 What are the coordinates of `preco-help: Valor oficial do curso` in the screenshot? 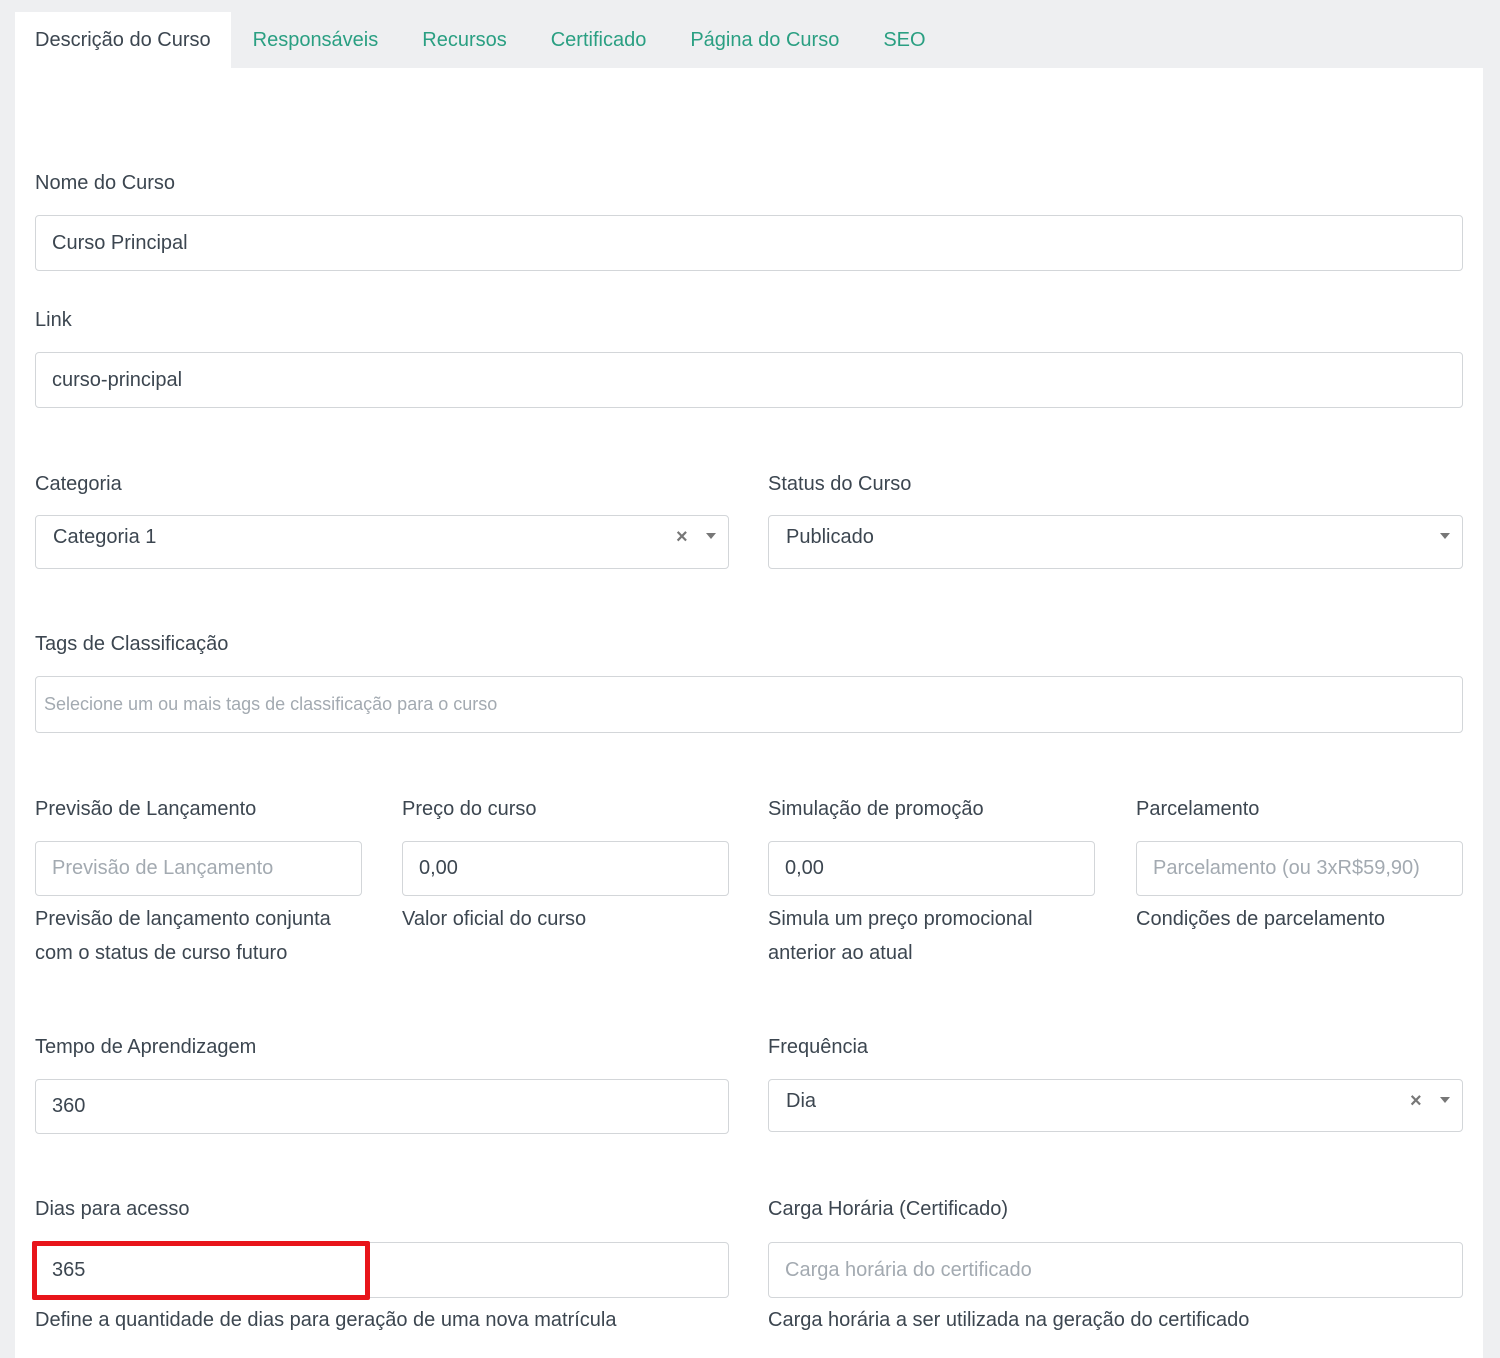 It's located at (494, 919).